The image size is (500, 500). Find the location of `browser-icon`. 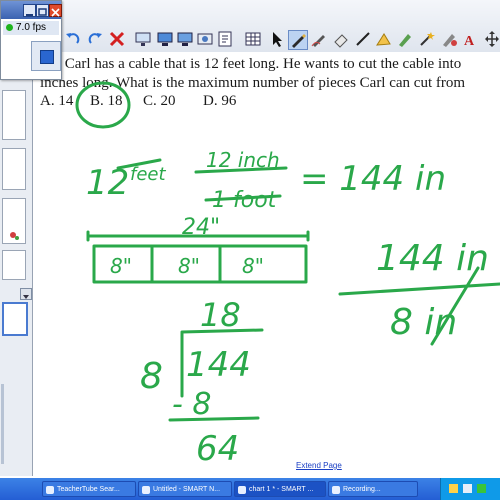

browser-icon is located at coordinates (50, 490).